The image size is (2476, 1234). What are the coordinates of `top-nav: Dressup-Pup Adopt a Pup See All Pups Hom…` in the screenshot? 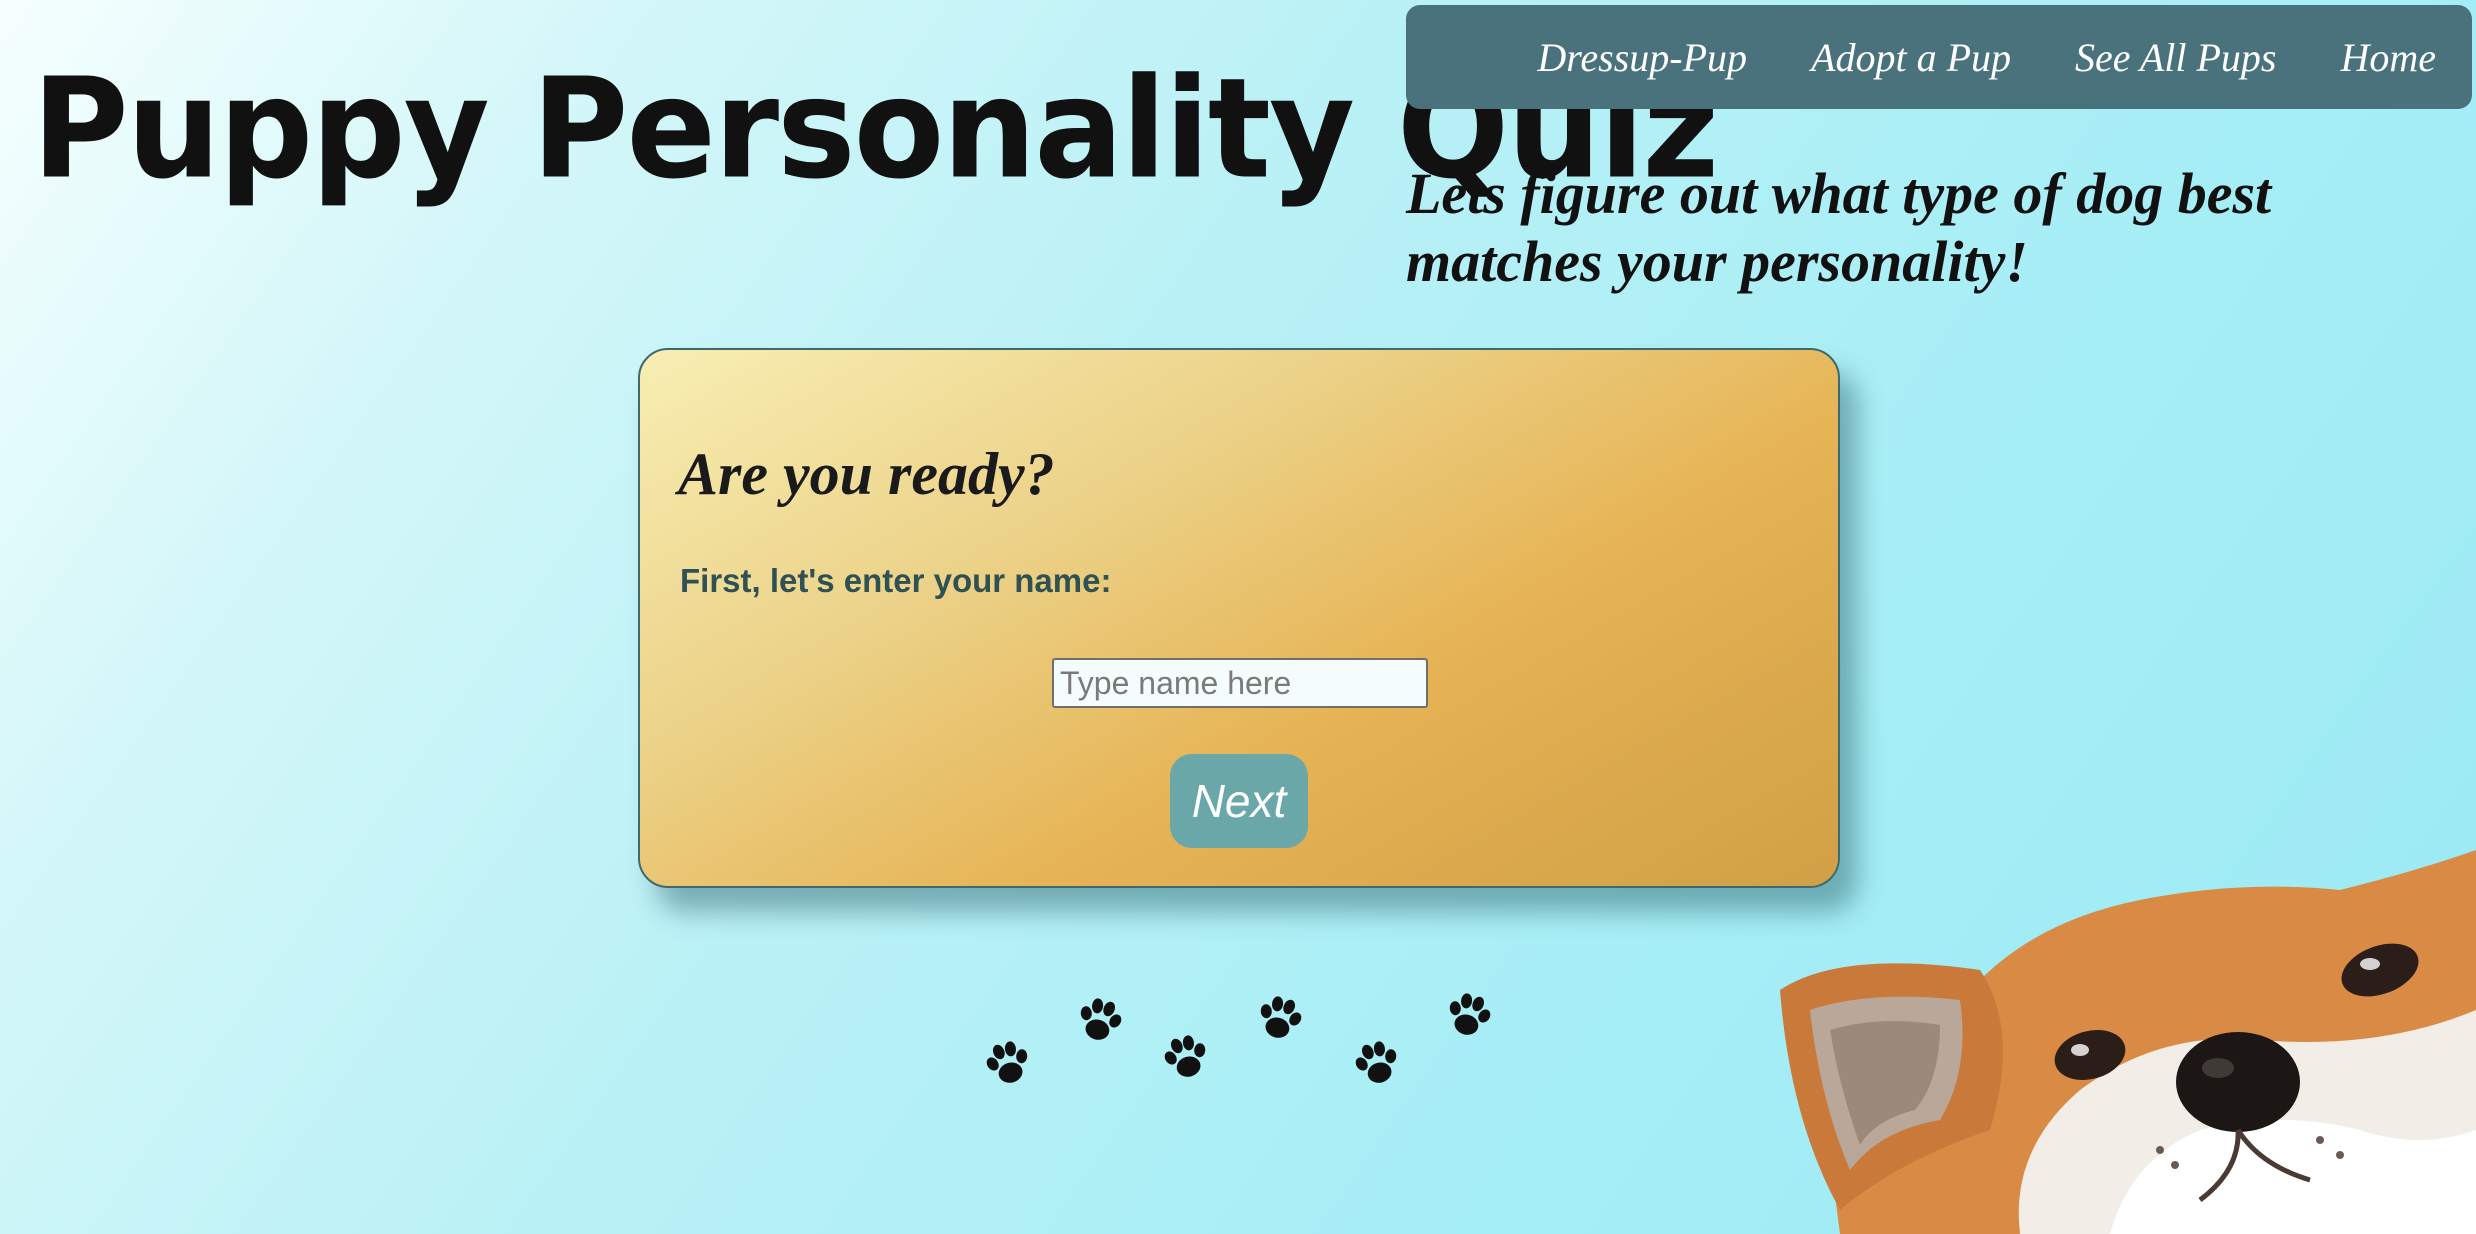 It's located at (1939, 57).